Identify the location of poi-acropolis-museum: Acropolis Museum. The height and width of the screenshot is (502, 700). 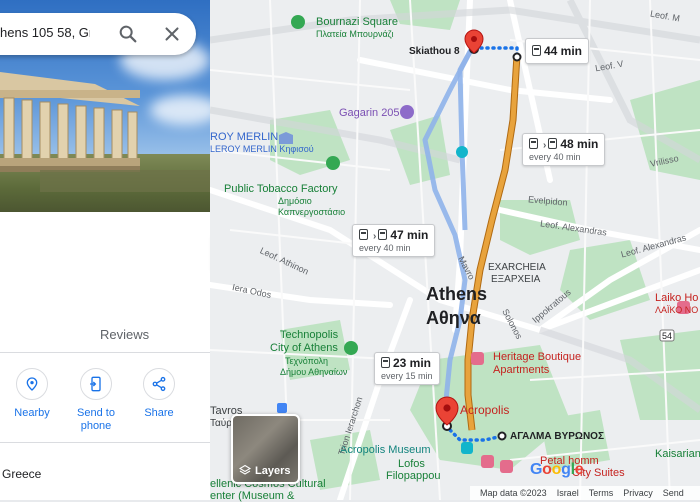
(385, 450).